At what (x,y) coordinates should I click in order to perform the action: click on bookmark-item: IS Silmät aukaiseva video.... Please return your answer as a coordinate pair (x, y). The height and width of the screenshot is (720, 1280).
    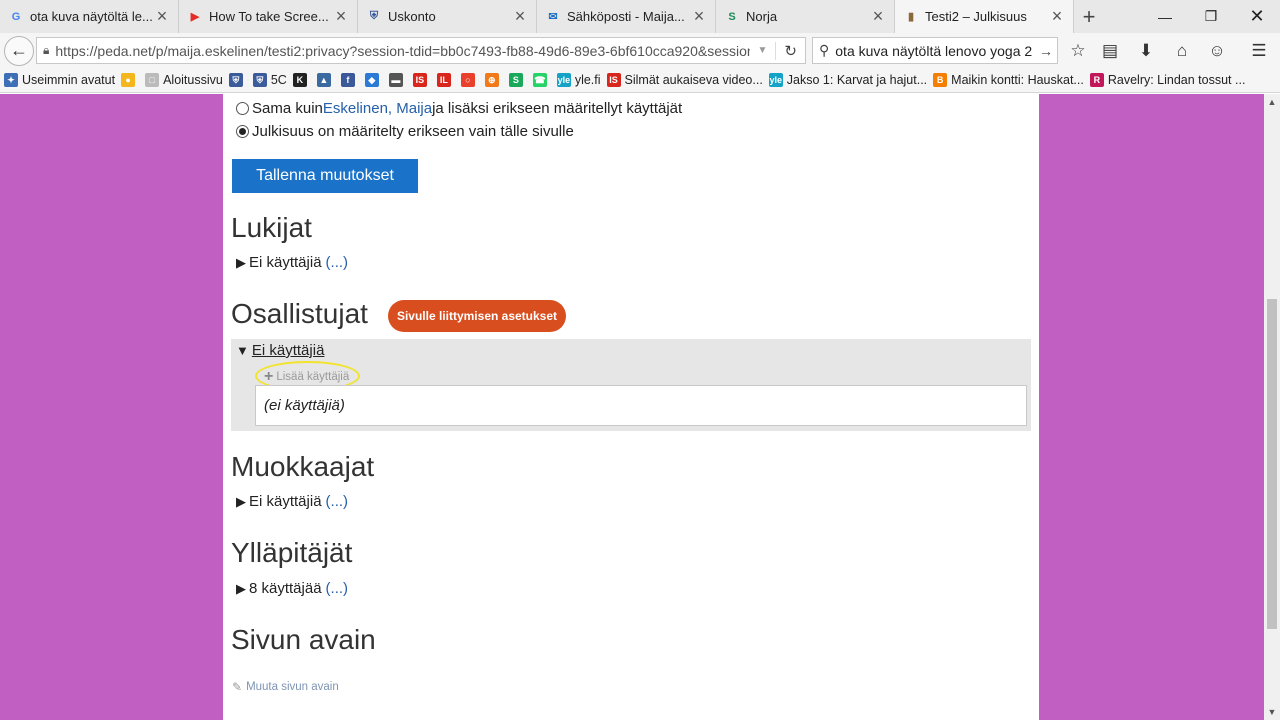
    Looking at the image, I should click on (684, 80).